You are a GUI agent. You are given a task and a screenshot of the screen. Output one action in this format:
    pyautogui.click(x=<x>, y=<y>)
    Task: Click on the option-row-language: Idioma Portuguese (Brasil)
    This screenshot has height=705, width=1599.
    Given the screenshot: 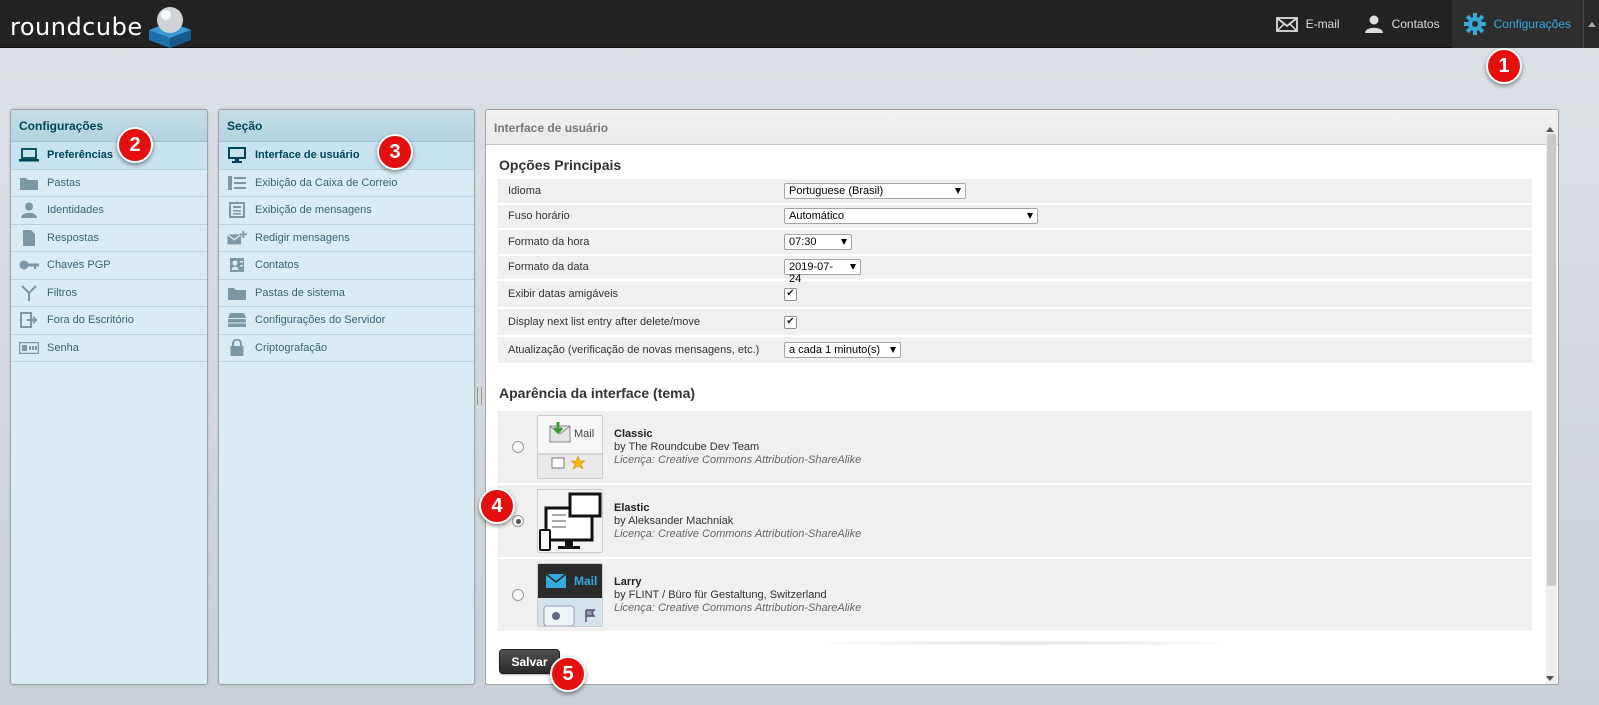 What is the action you would take?
    pyautogui.click(x=1015, y=192)
    